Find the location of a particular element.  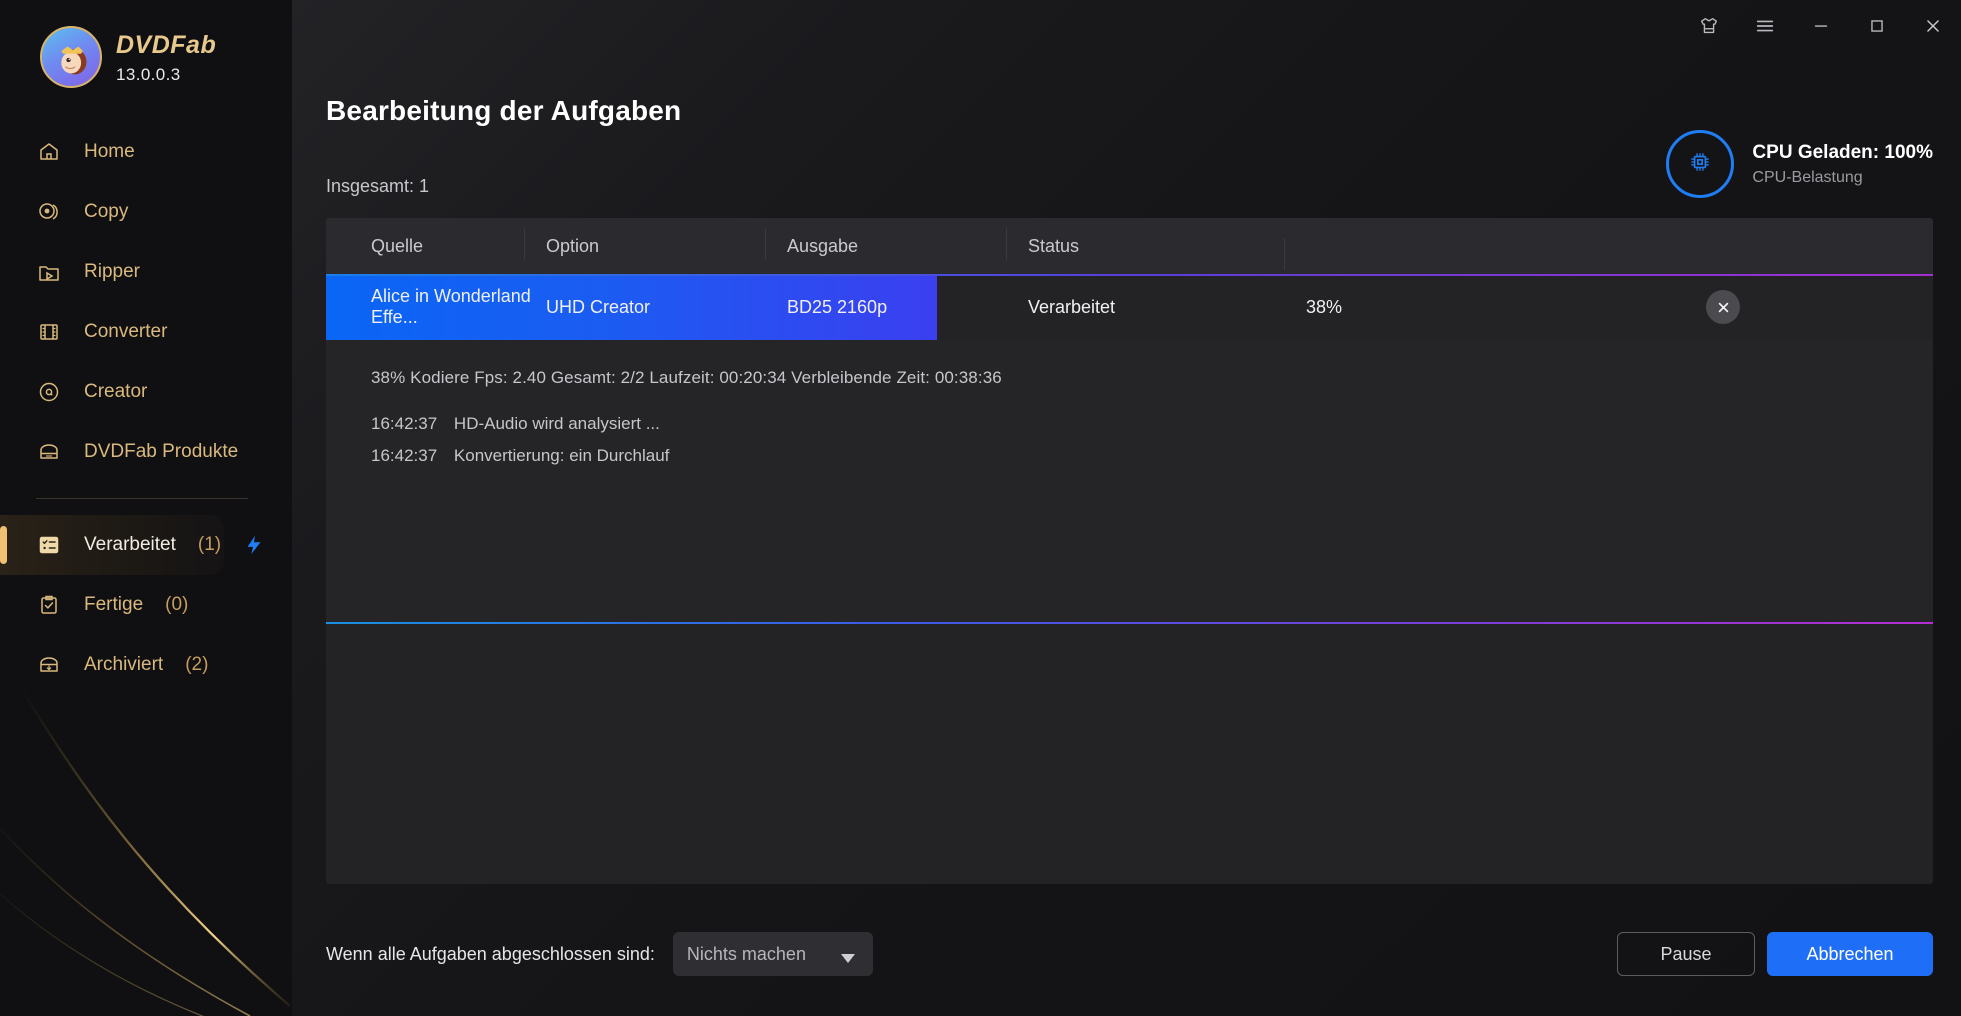

cell-output: BD25 2160p is located at coordinates (837, 306).